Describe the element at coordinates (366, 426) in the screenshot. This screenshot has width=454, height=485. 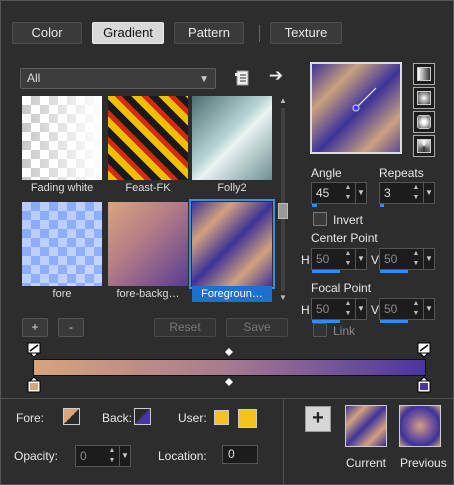
I see `current-gradient-preview` at that location.